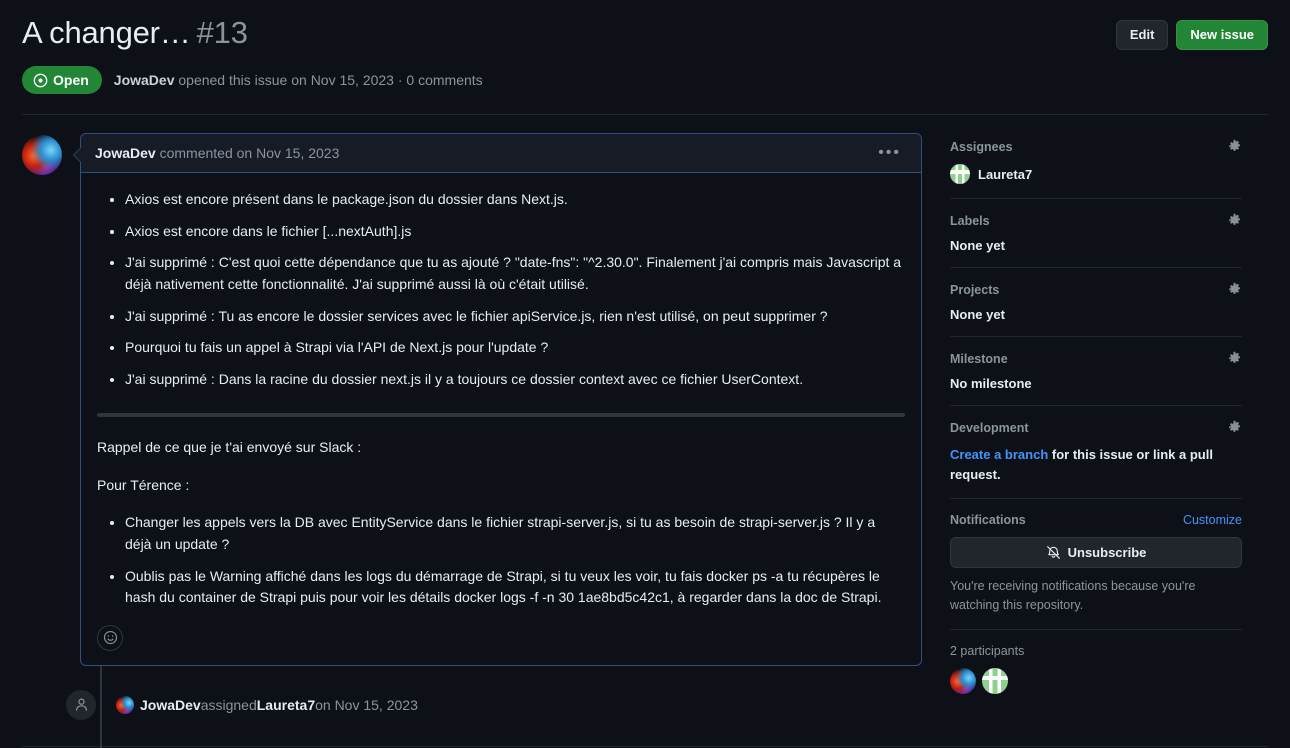  Describe the element at coordinates (125, 153) in the screenshot. I see `comment-author: JowaDev` at that location.